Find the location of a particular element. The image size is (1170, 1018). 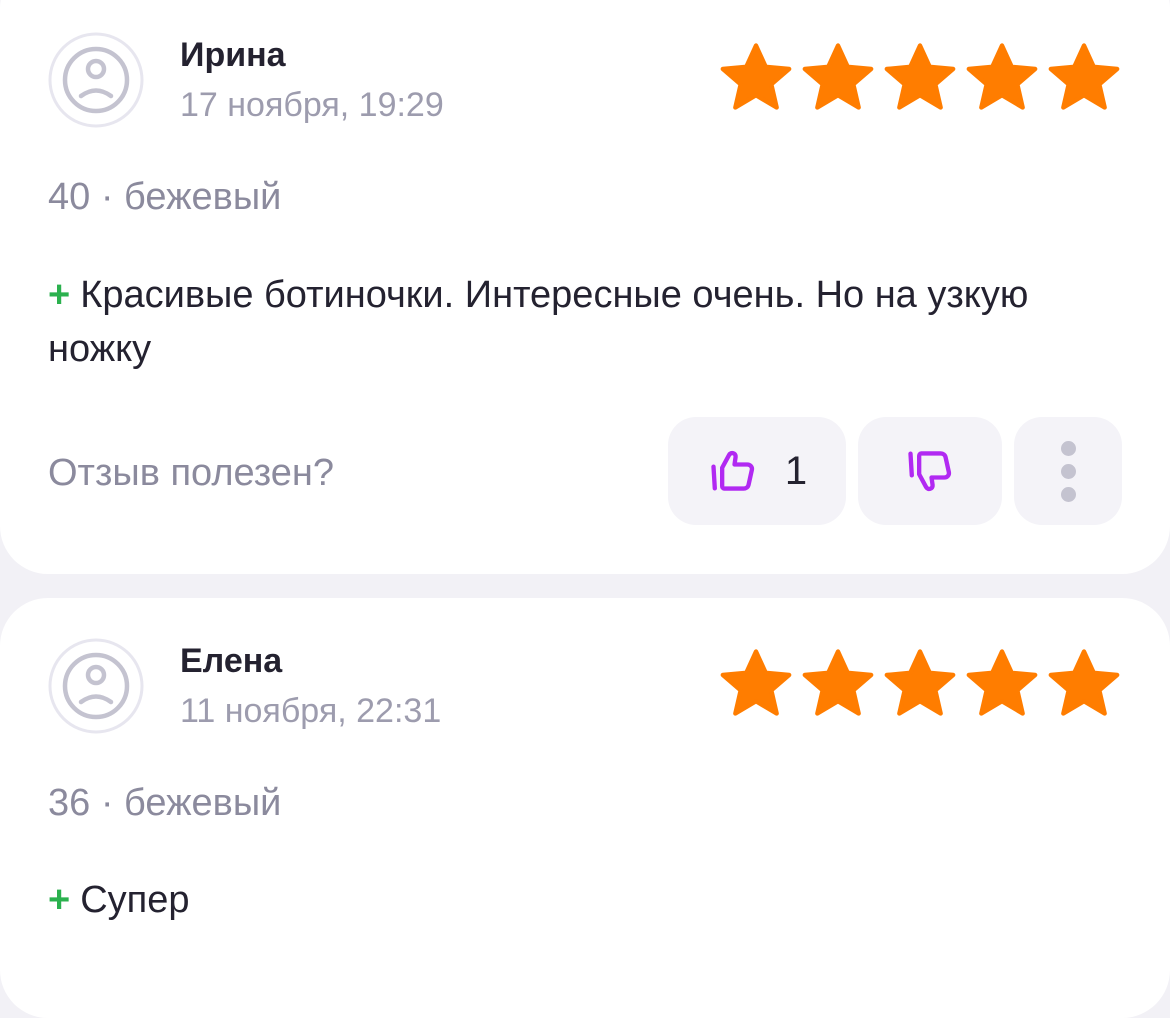

thumbs-down-icon is located at coordinates (930, 471).